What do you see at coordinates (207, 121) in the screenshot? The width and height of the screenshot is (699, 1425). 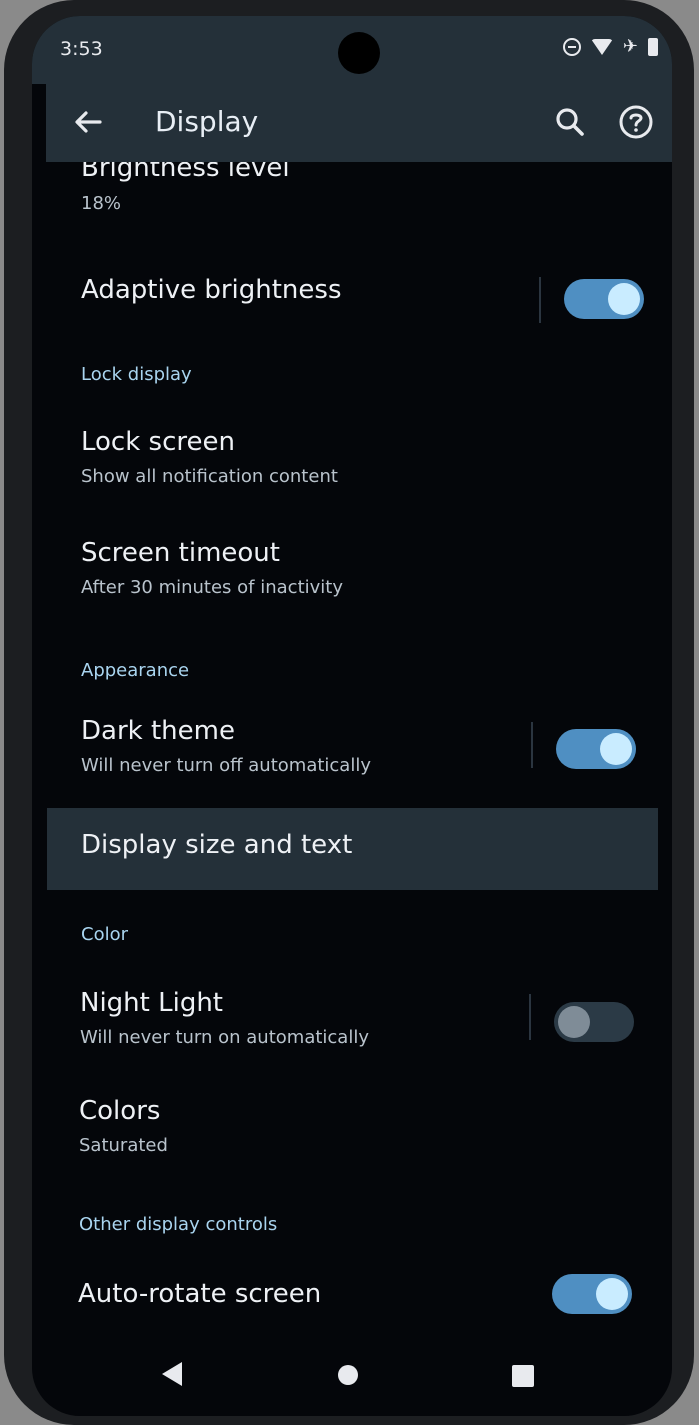 I see `page-title: Display` at bounding box center [207, 121].